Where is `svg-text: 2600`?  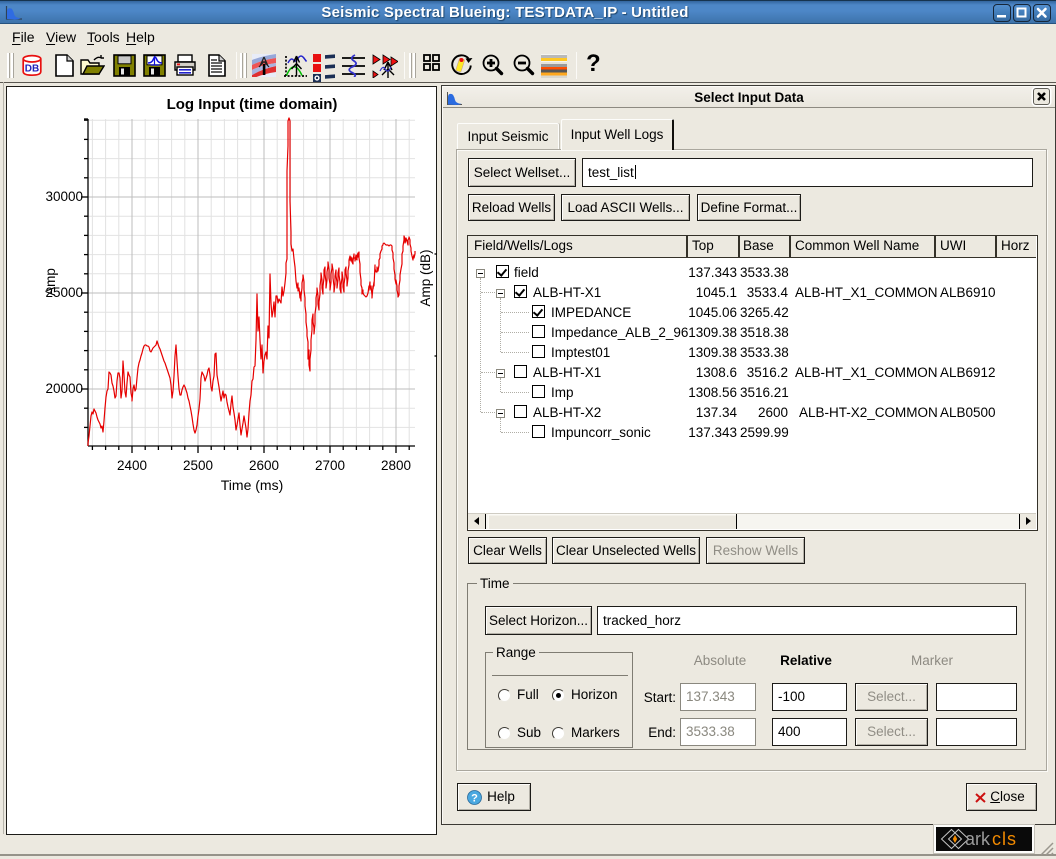
svg-text: 2600 is located at coordinates (263, 465).